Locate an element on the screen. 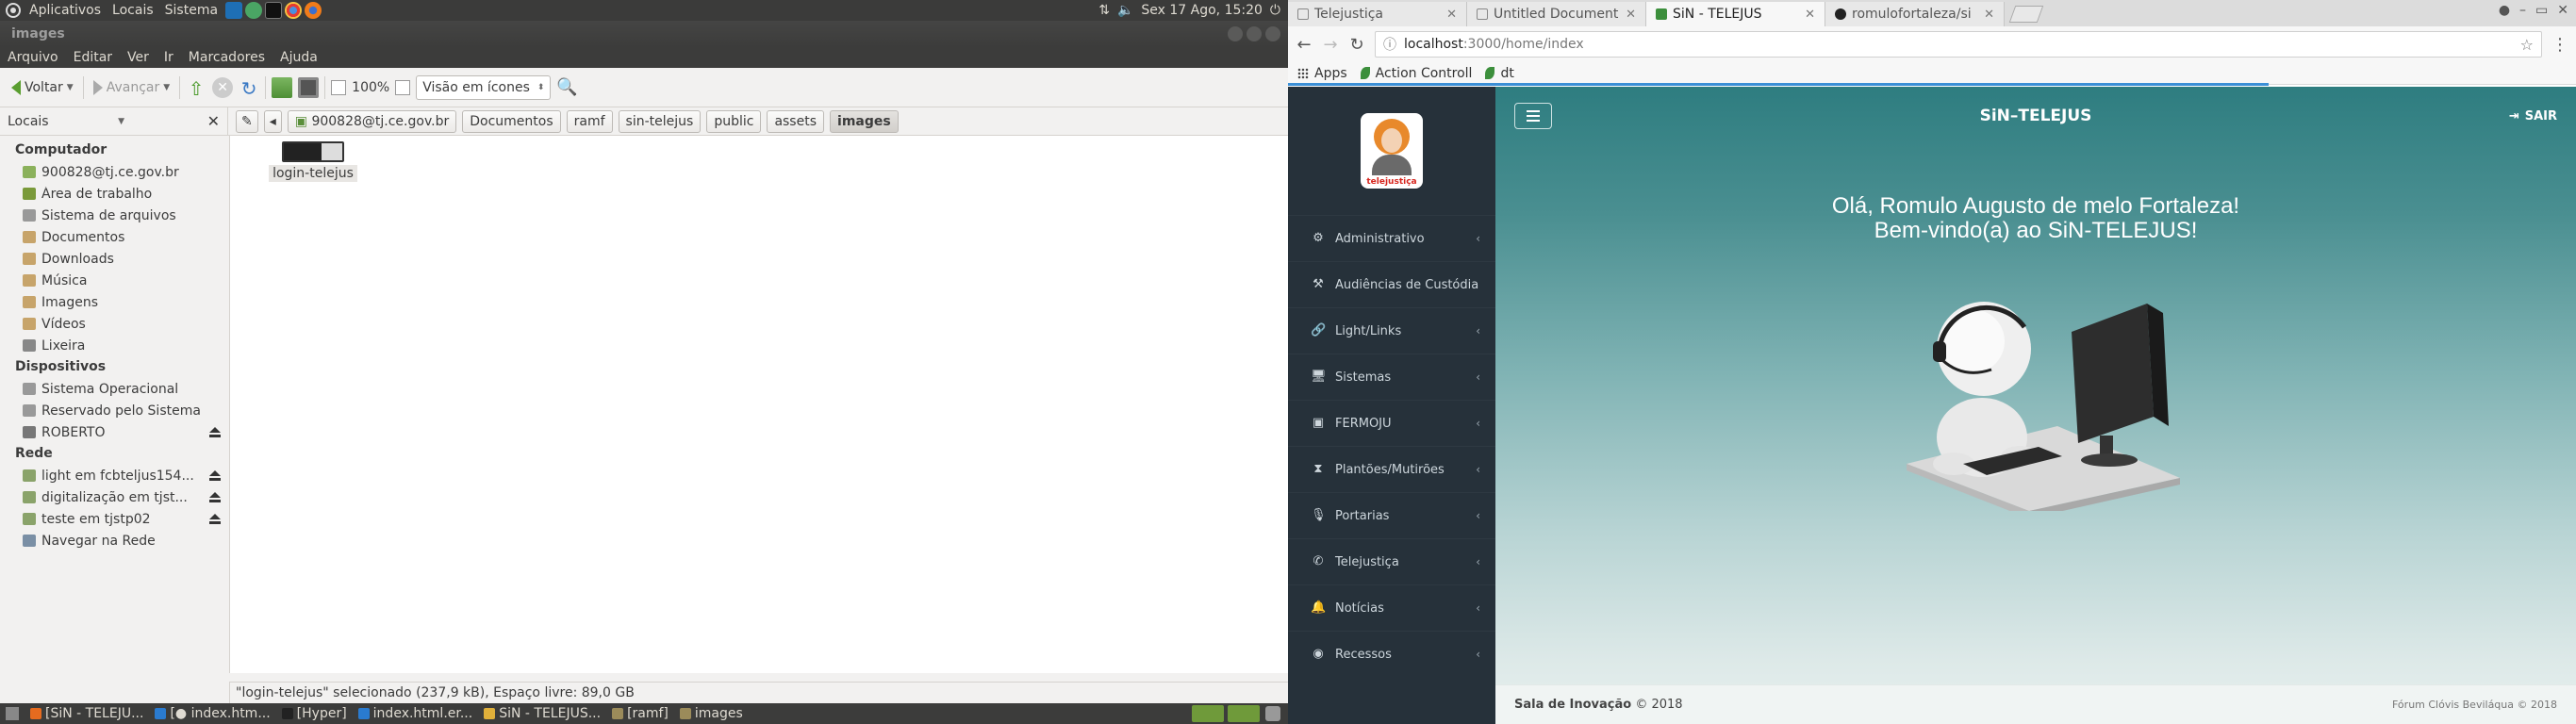  menu-ajuda: Ajuda is located at coordinates (298, 57).